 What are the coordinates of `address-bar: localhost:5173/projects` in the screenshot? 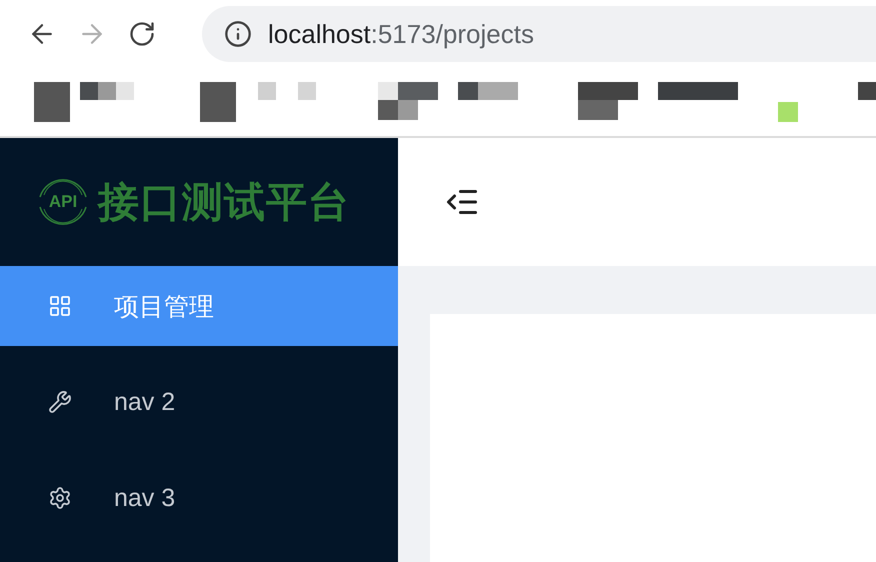 It's located at (539, 34).